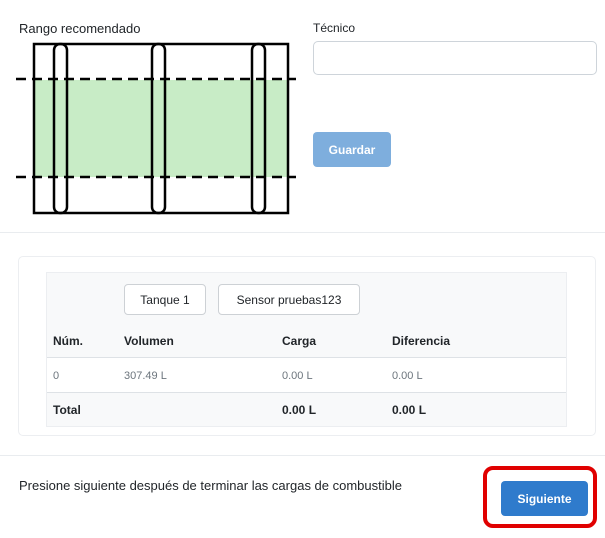 Image resolution: width=605 pixels, height=538 pixels. Describe the element at coordinates (145, 376) in the screenshot. I see `row-volume: 307.49 L` at that location.